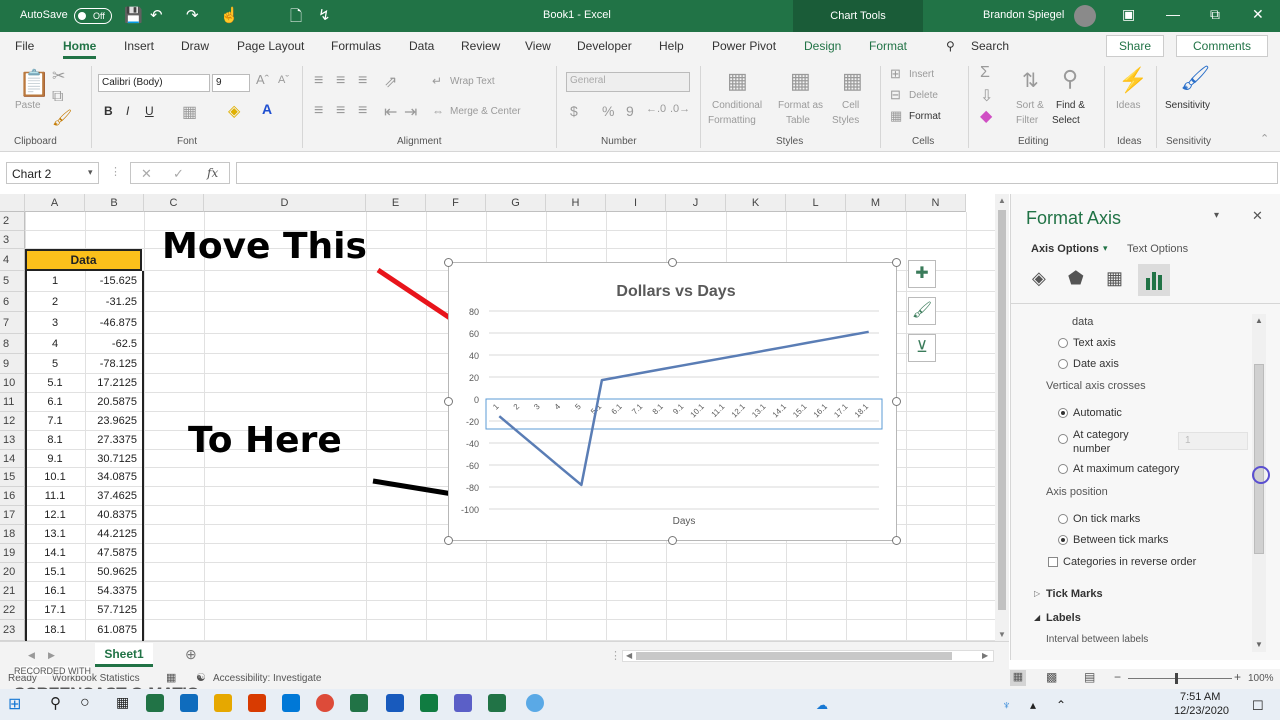 The height and width of the screenshot is (720, 1280). What do you see at coordinates (1259, 459) in the screenshot?
I see `pane-scroll-thumb` at bounding box center [1259, 459].